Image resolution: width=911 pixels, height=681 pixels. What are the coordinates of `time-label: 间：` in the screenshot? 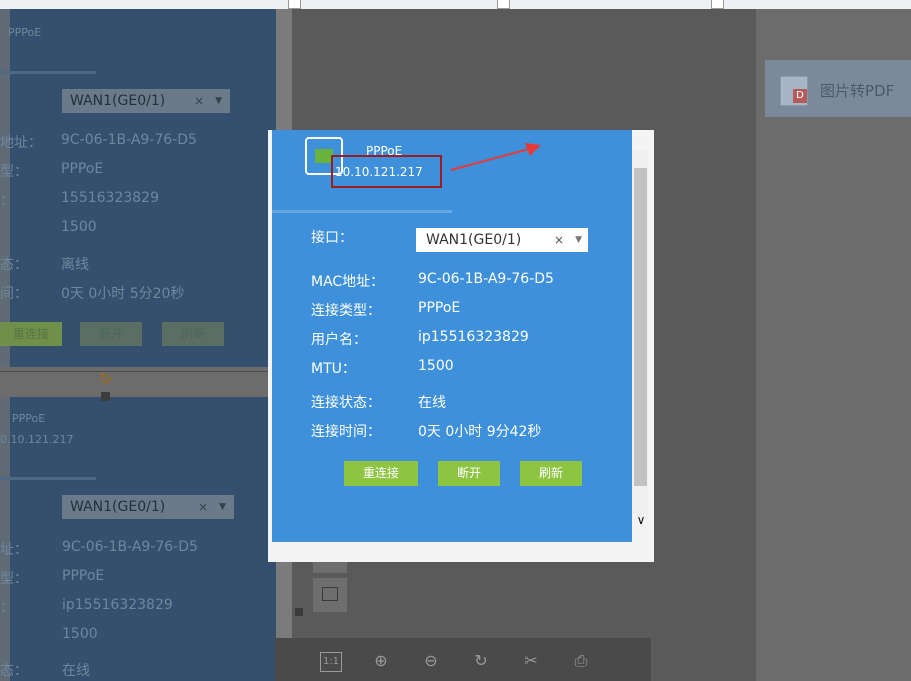 It's located at (14, 294).